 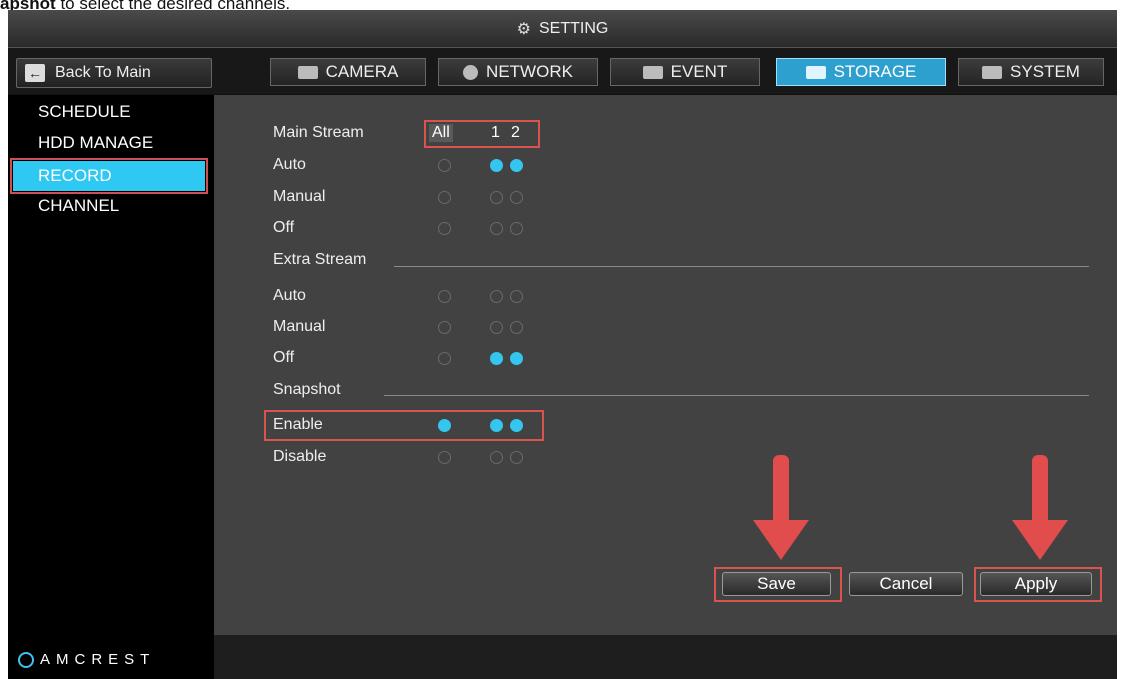 I want to click on tab-network-label: NETWORK, so click(x=529, y=71).